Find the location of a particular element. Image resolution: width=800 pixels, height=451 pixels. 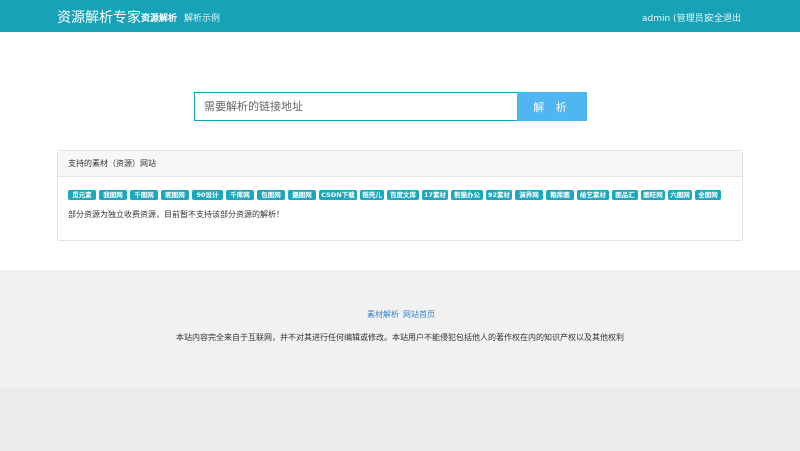

site-tag: 昵图网 is located at coordinates (175, 195).